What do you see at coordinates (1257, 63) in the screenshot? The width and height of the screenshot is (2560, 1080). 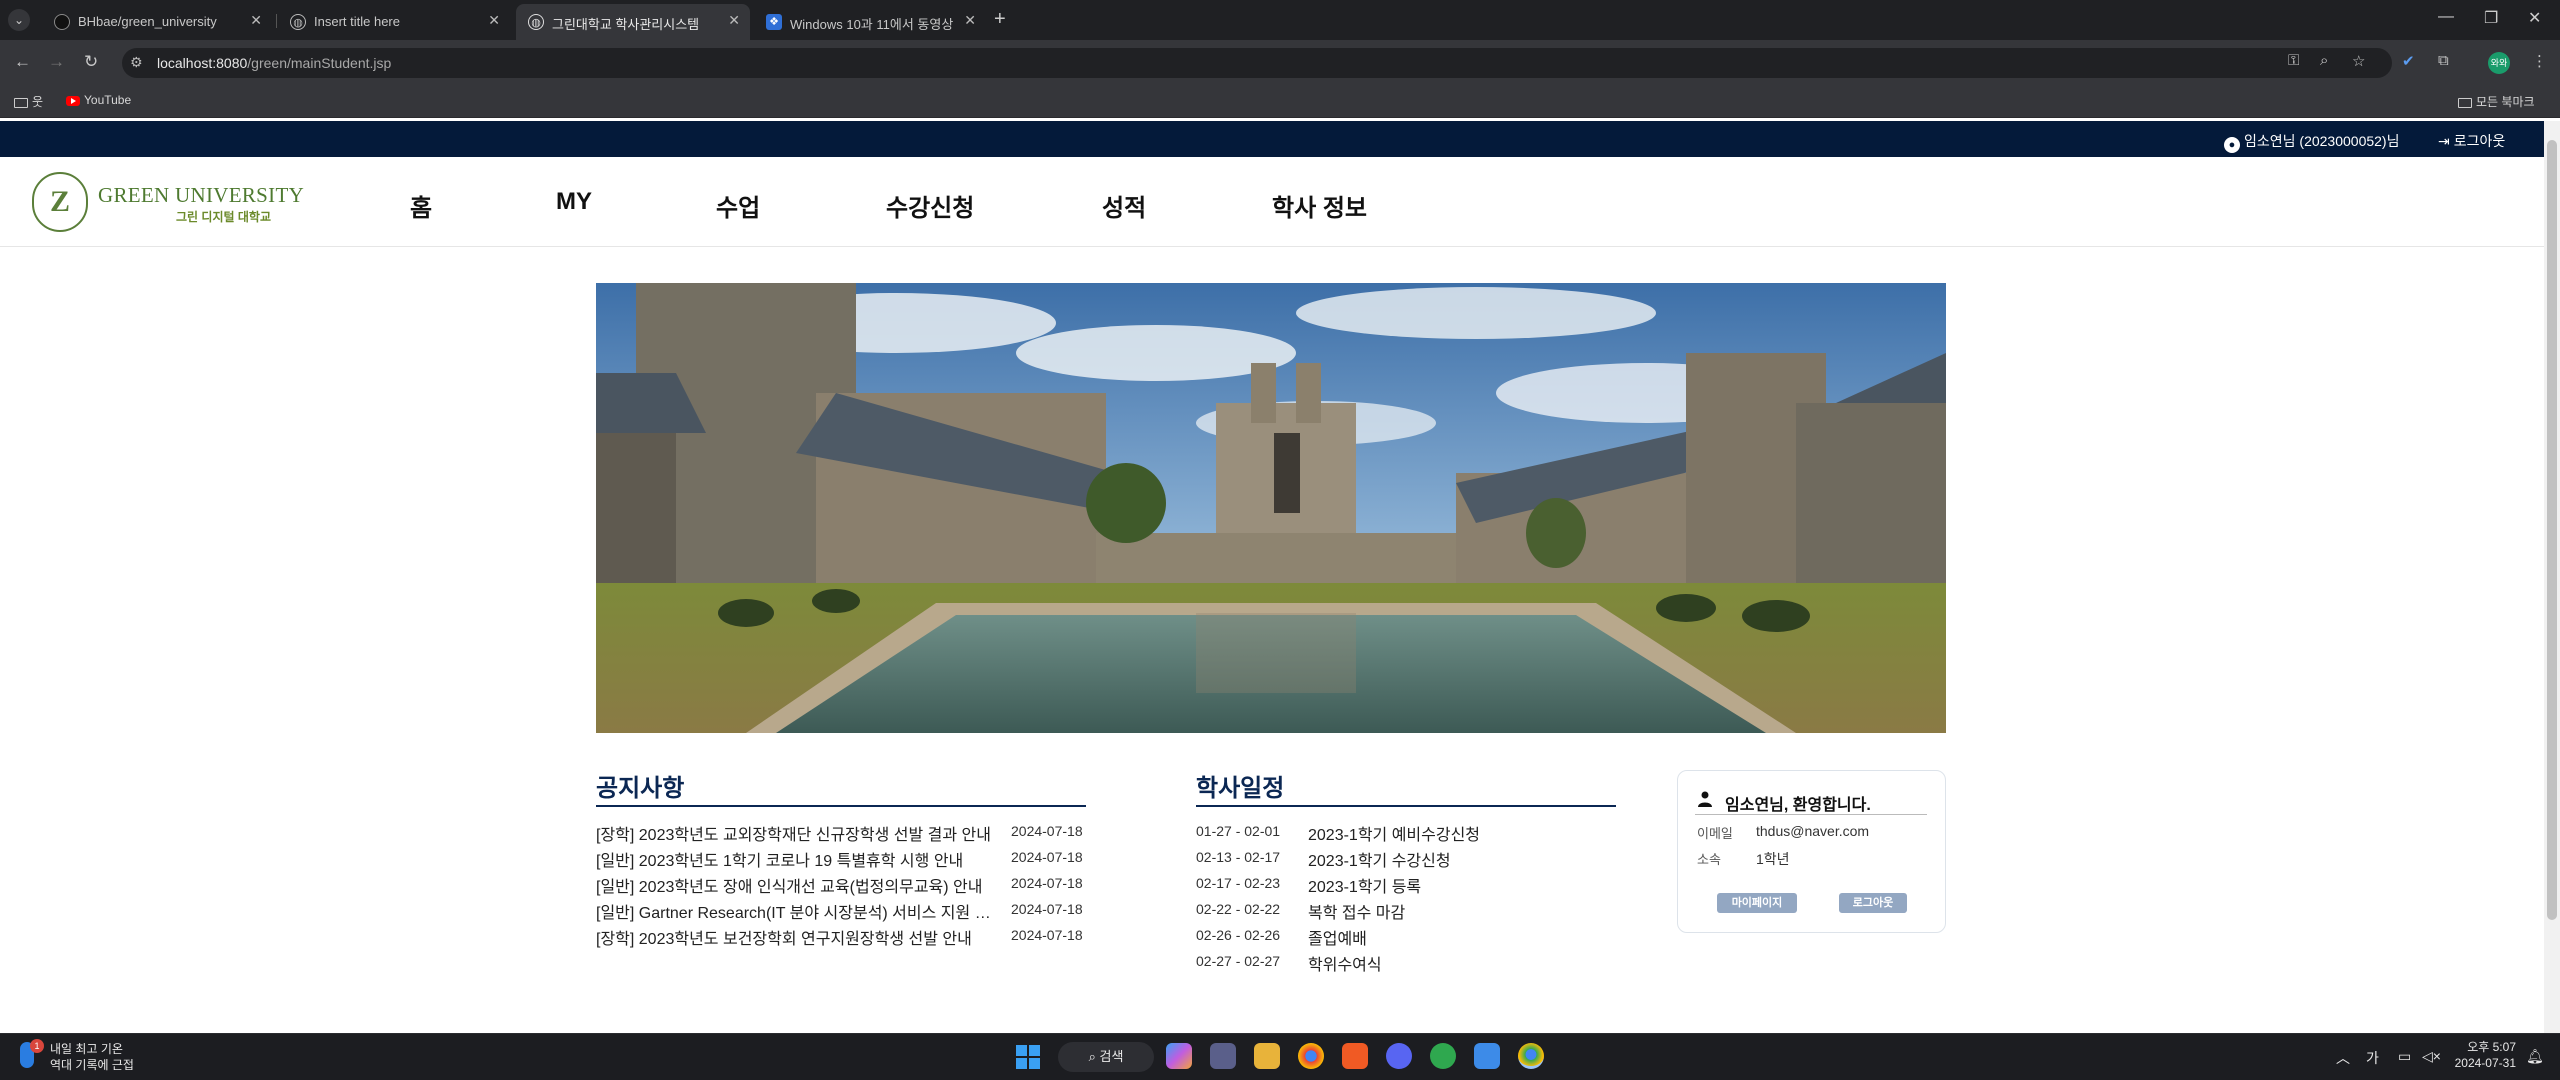 I see `address-bar` at bounding box center [1257, 63].